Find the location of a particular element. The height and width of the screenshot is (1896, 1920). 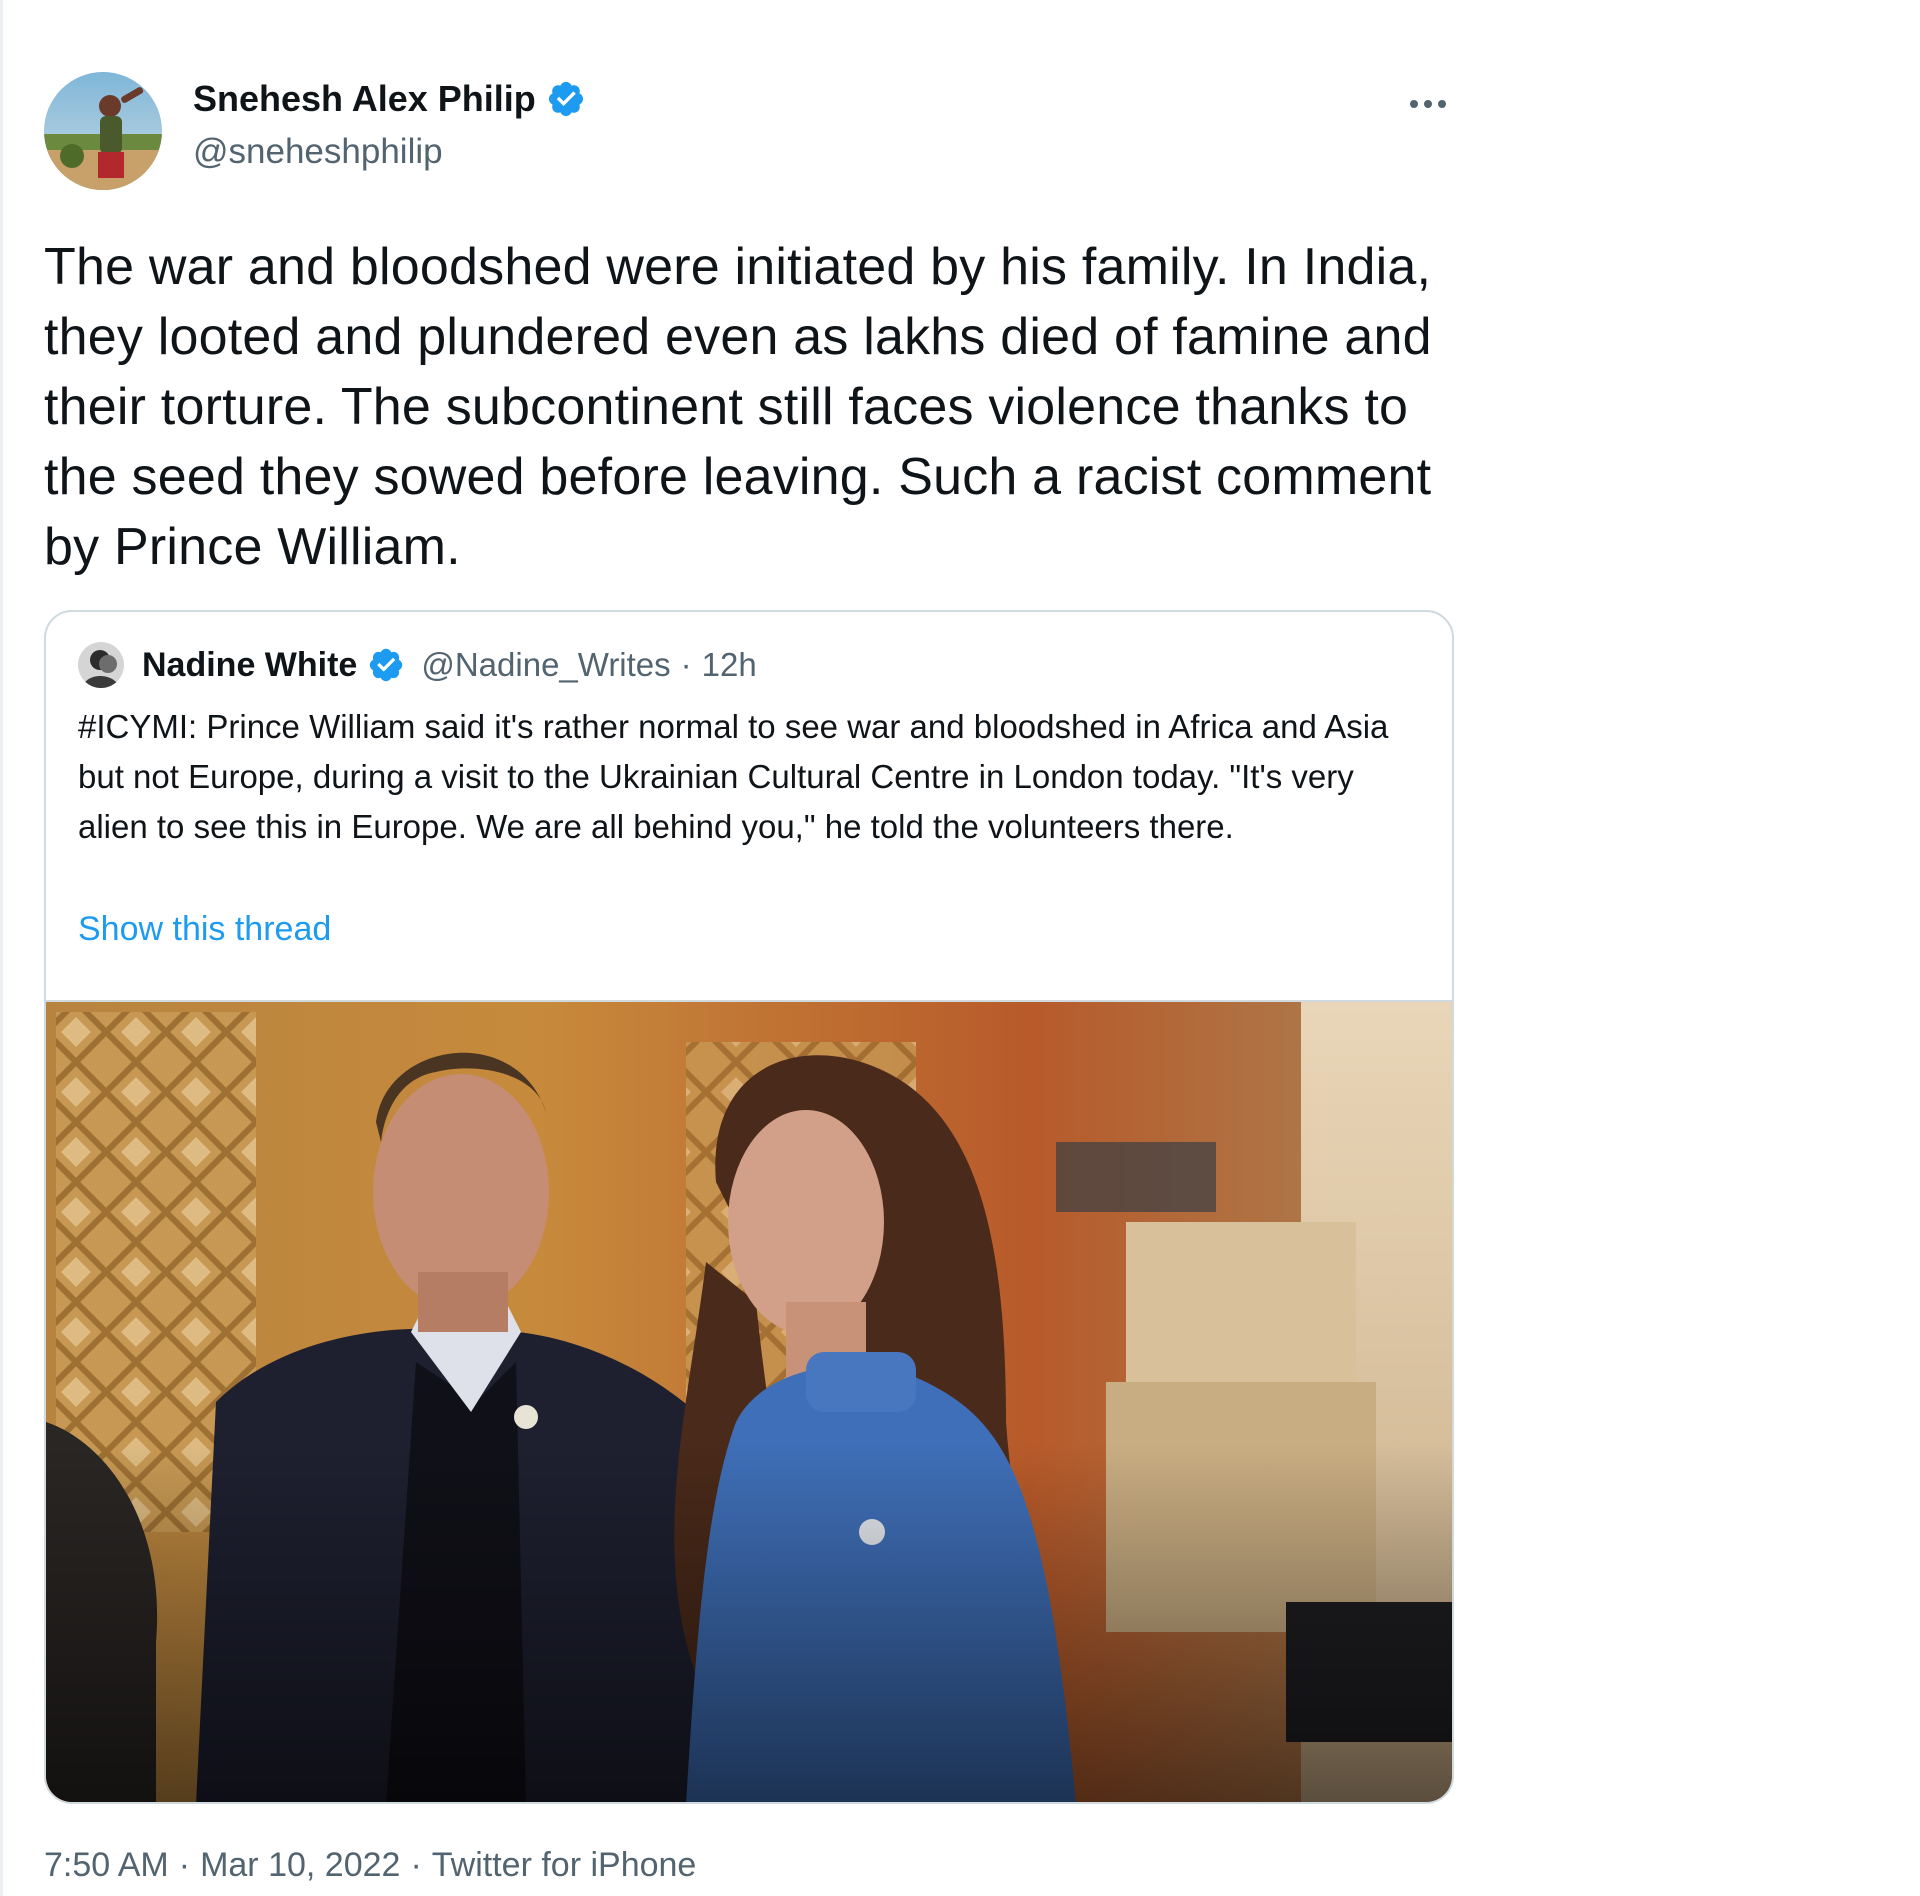

author-display-name: Snehesh Alex Philip is located at coordinates (364, 99).